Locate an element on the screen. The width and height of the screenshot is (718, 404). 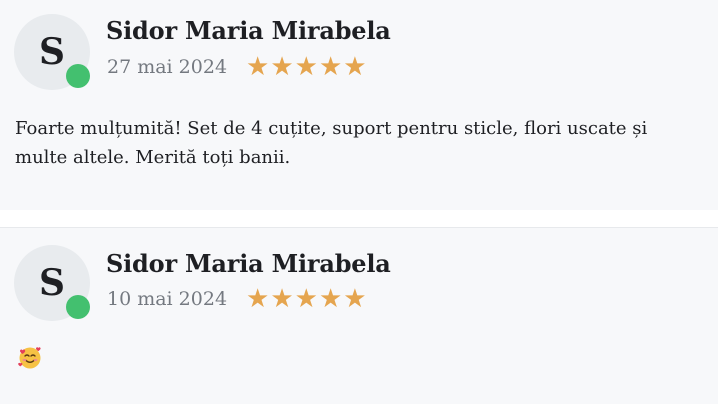
review-date: 10 mai 2024 is located at coordinates (167, 299).